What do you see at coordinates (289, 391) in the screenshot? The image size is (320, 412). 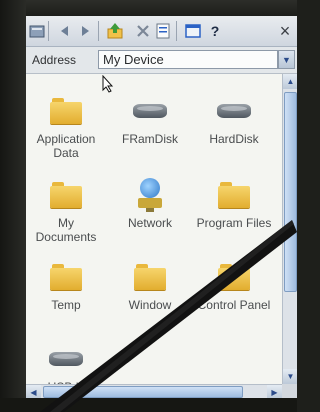 I see `scrollbar-corner` at bounding box center [289, 391].